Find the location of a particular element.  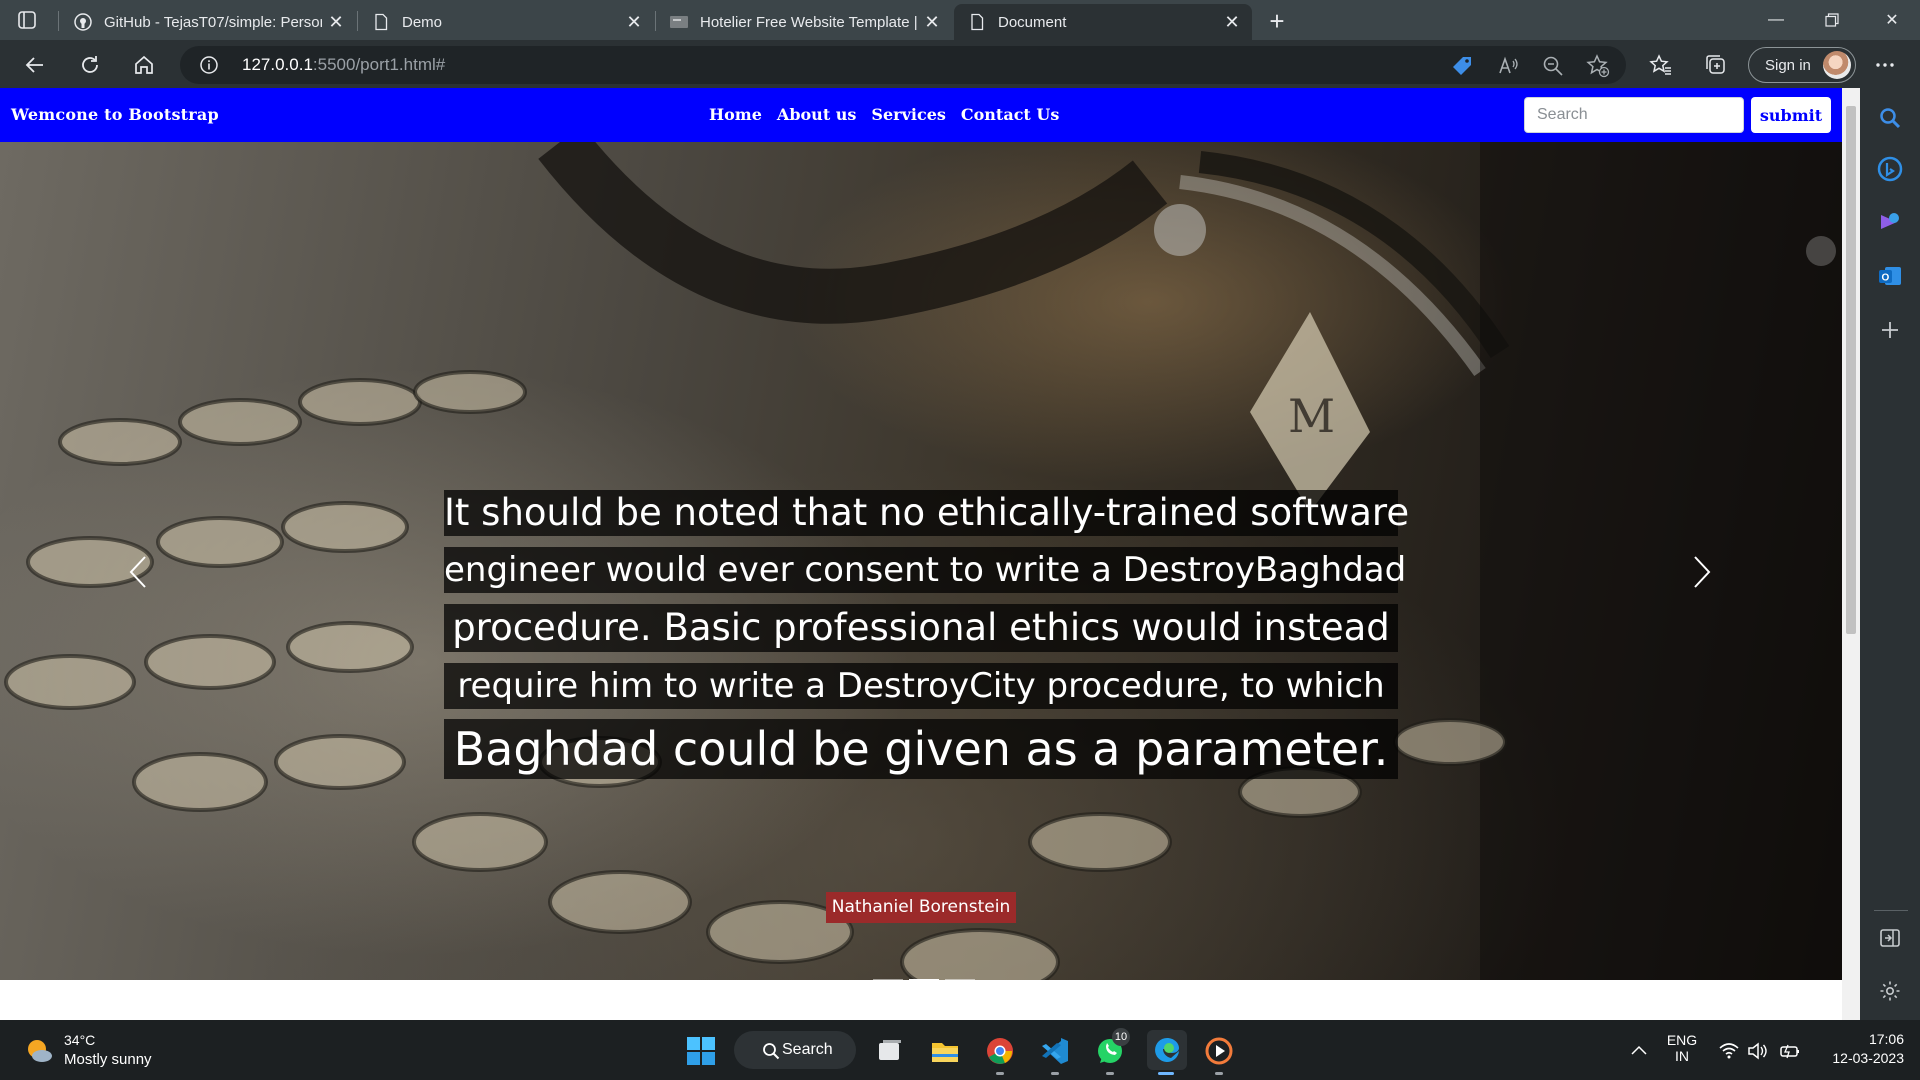

search-input is located at coordinates (1634, 115).